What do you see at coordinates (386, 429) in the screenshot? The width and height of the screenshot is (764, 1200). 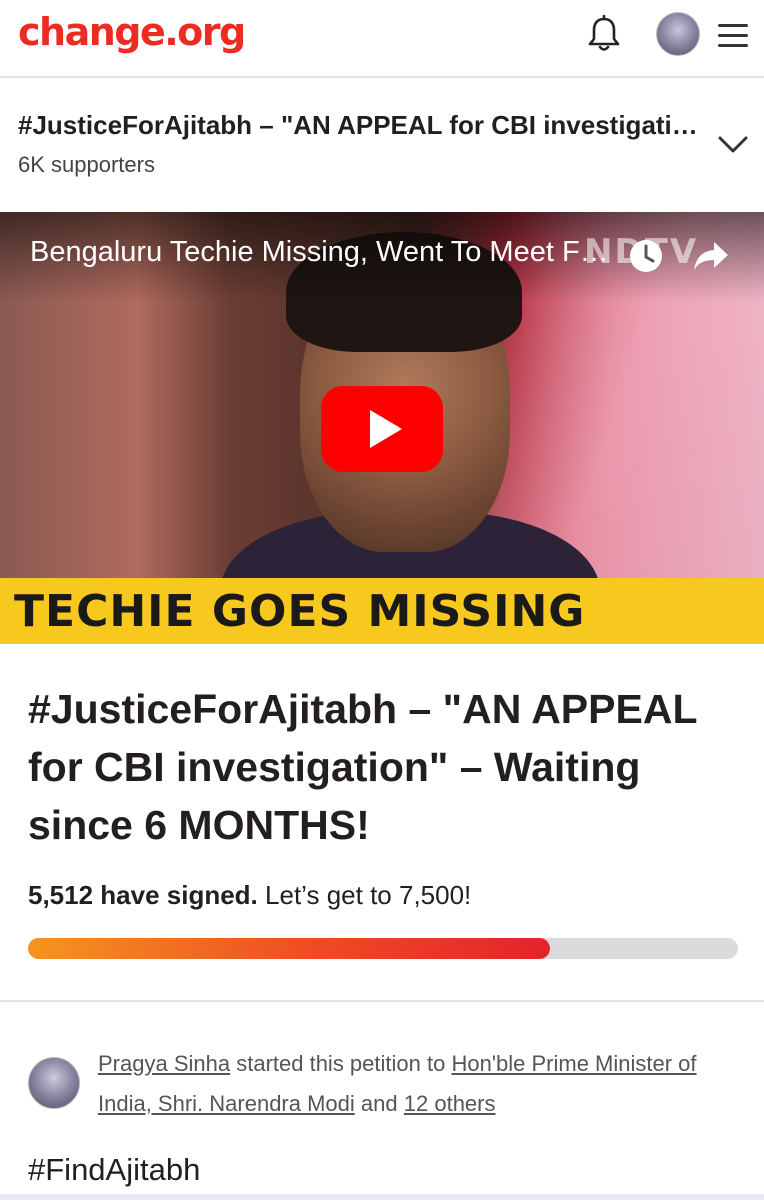 I see `play-icon` at bounding box center [386, 429].